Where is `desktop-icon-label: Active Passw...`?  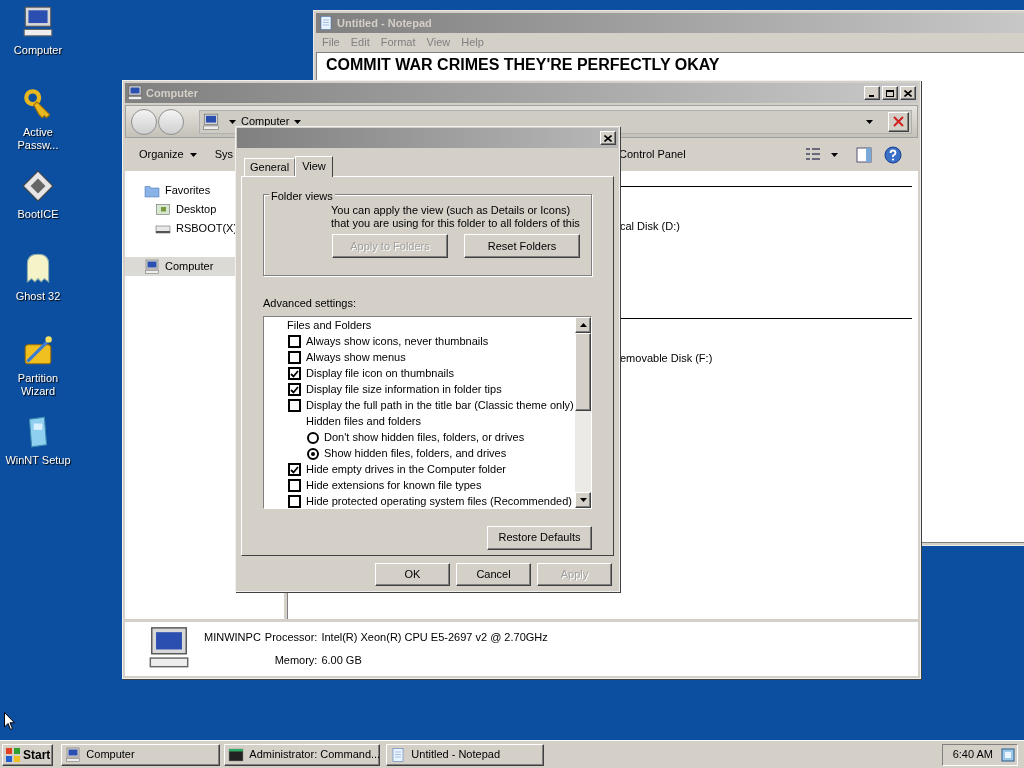 desktop-icon-label: Active Passw... is located at coordinates (38, 139).